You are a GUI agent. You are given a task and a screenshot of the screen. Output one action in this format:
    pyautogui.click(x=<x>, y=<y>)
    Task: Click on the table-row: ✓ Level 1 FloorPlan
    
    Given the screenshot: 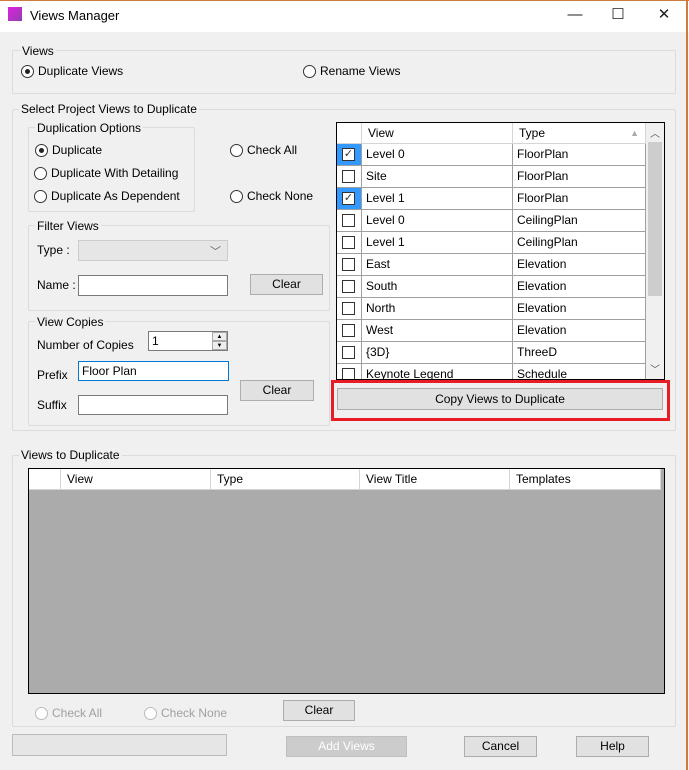 What is the action you would take?
    pyautogui.click(x=491, y=199)
    